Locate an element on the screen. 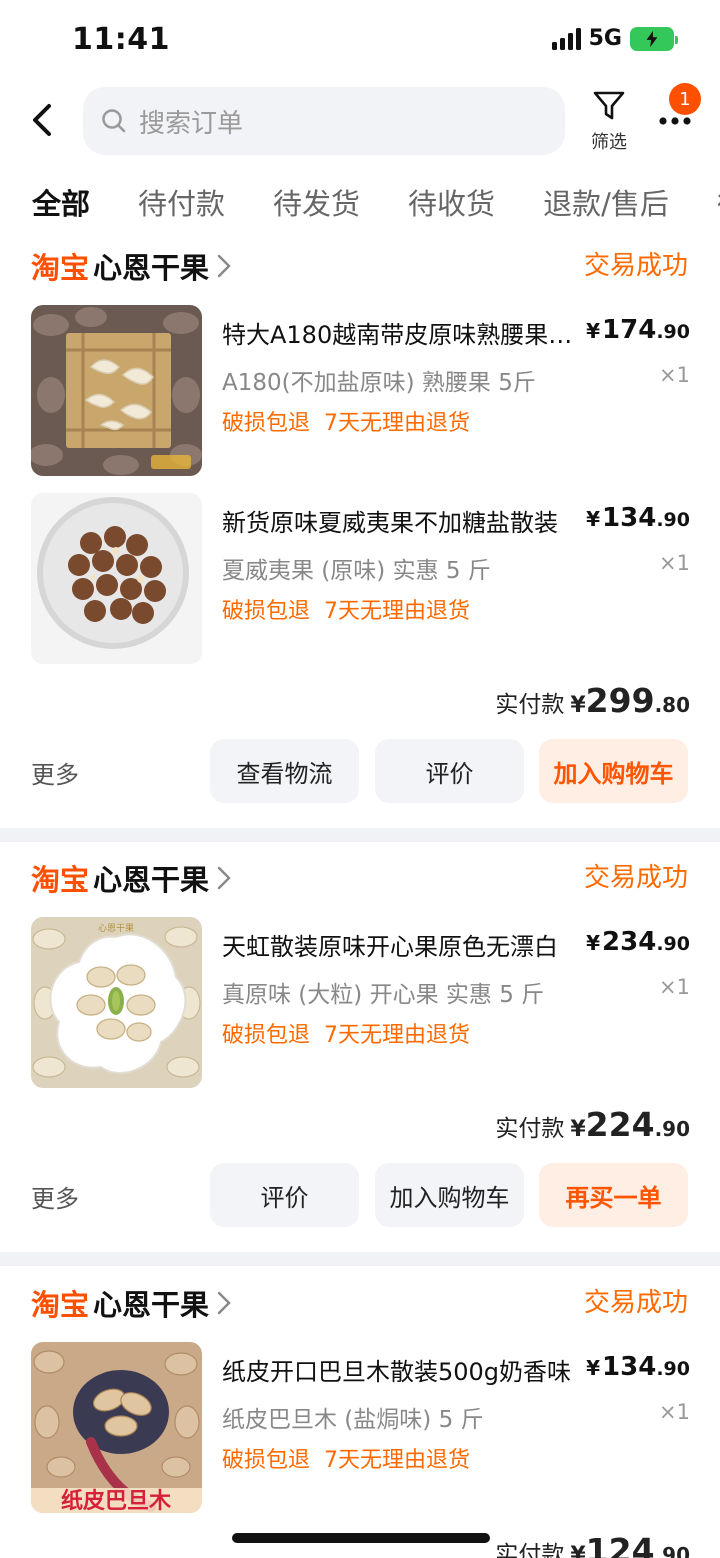 The height and width of the screenshot is (1558, 720). almond-image: 纸皮巴旦木 is located at coordinates (116, 1427).